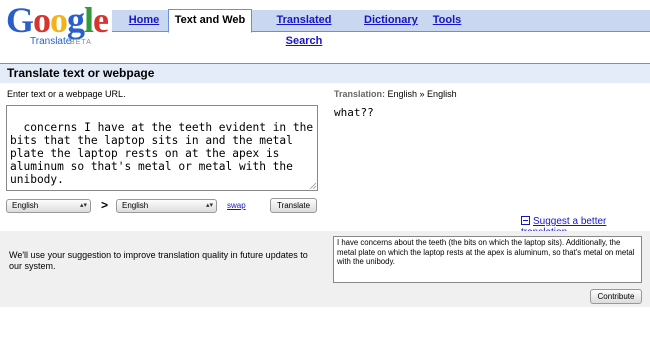 This screenshot has height=344, width=650. I want to click on tab-dictionary: Dictionary, so click(391, 20).